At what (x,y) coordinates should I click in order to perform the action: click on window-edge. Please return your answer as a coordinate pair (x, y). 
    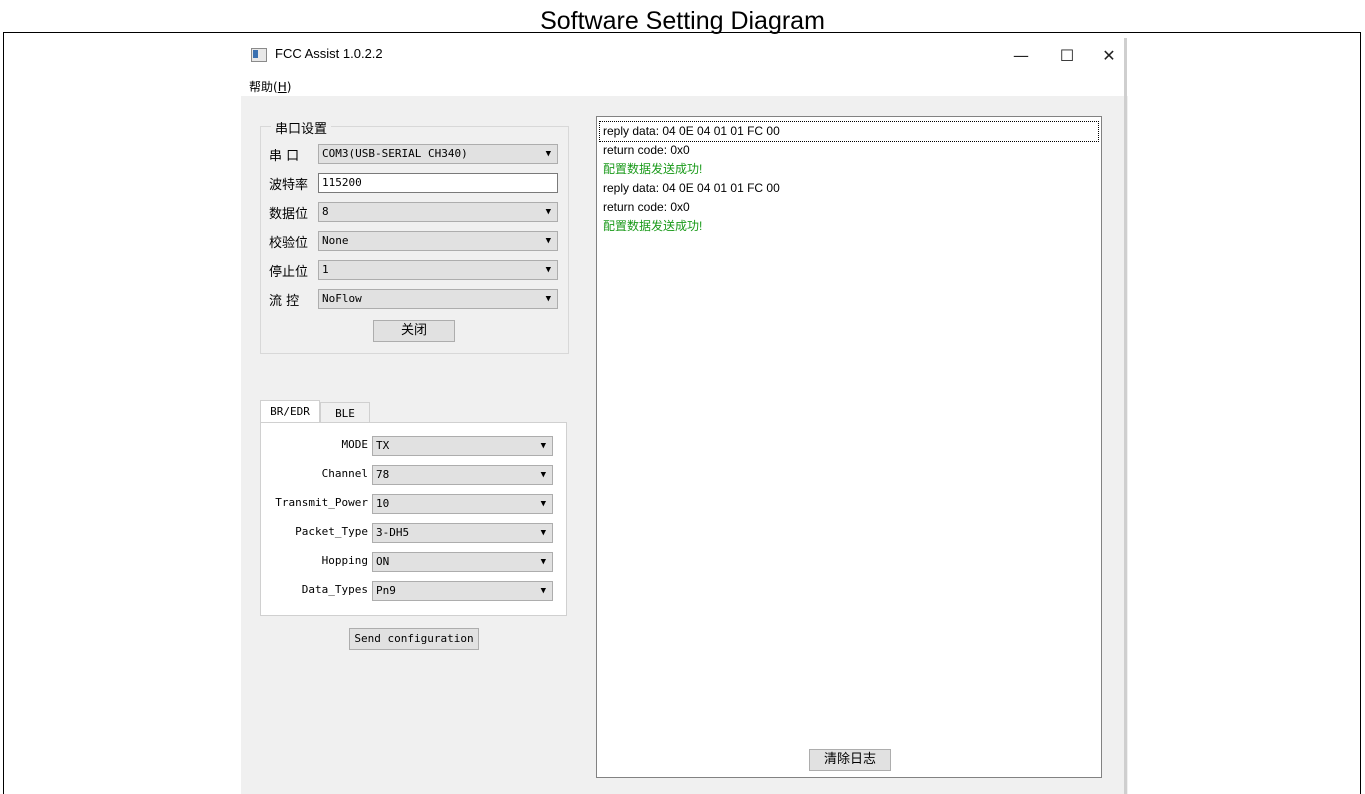
    Looking at the image, I should click on (1125, 416).